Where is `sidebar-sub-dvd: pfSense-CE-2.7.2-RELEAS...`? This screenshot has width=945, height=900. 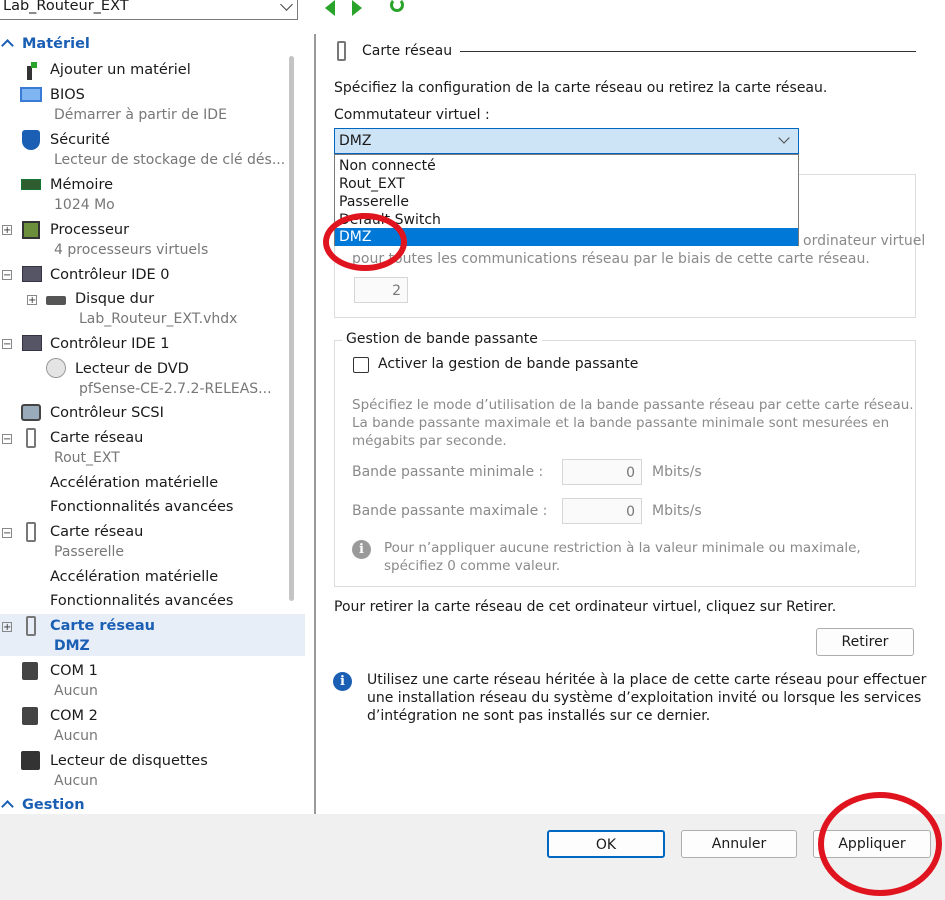
sidebar-sub-dvd: pfSense-CE-2.7.2-RELEAS... is located at coordinates (175, 389).